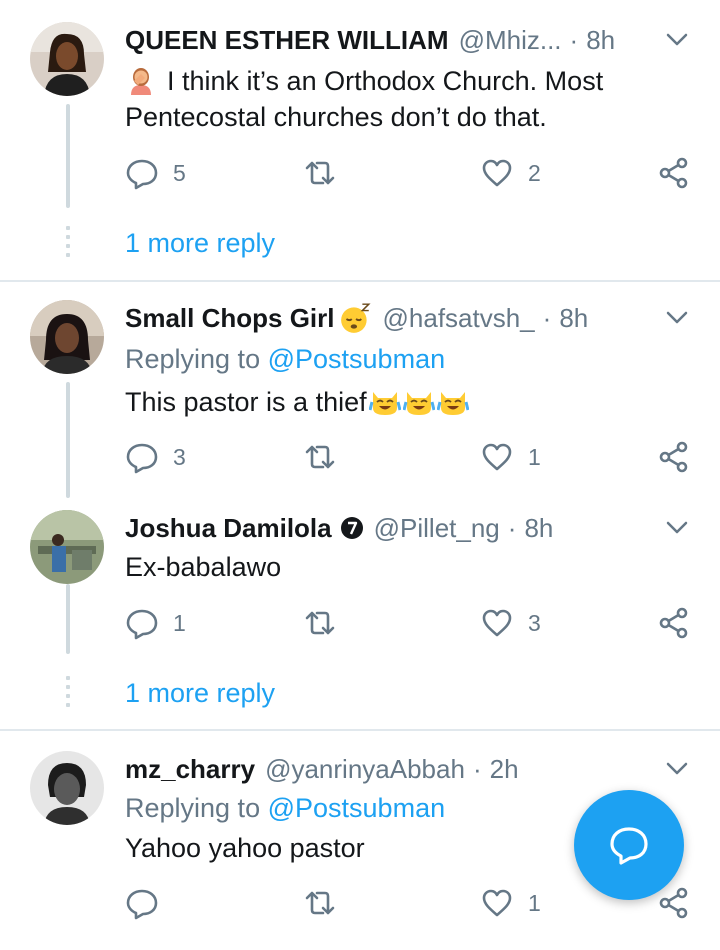 The width and height of the screenshot is (720, 950). Describe the element at coordinates (534, 172) in the screenshot. I see `like-count: 2` at that location.